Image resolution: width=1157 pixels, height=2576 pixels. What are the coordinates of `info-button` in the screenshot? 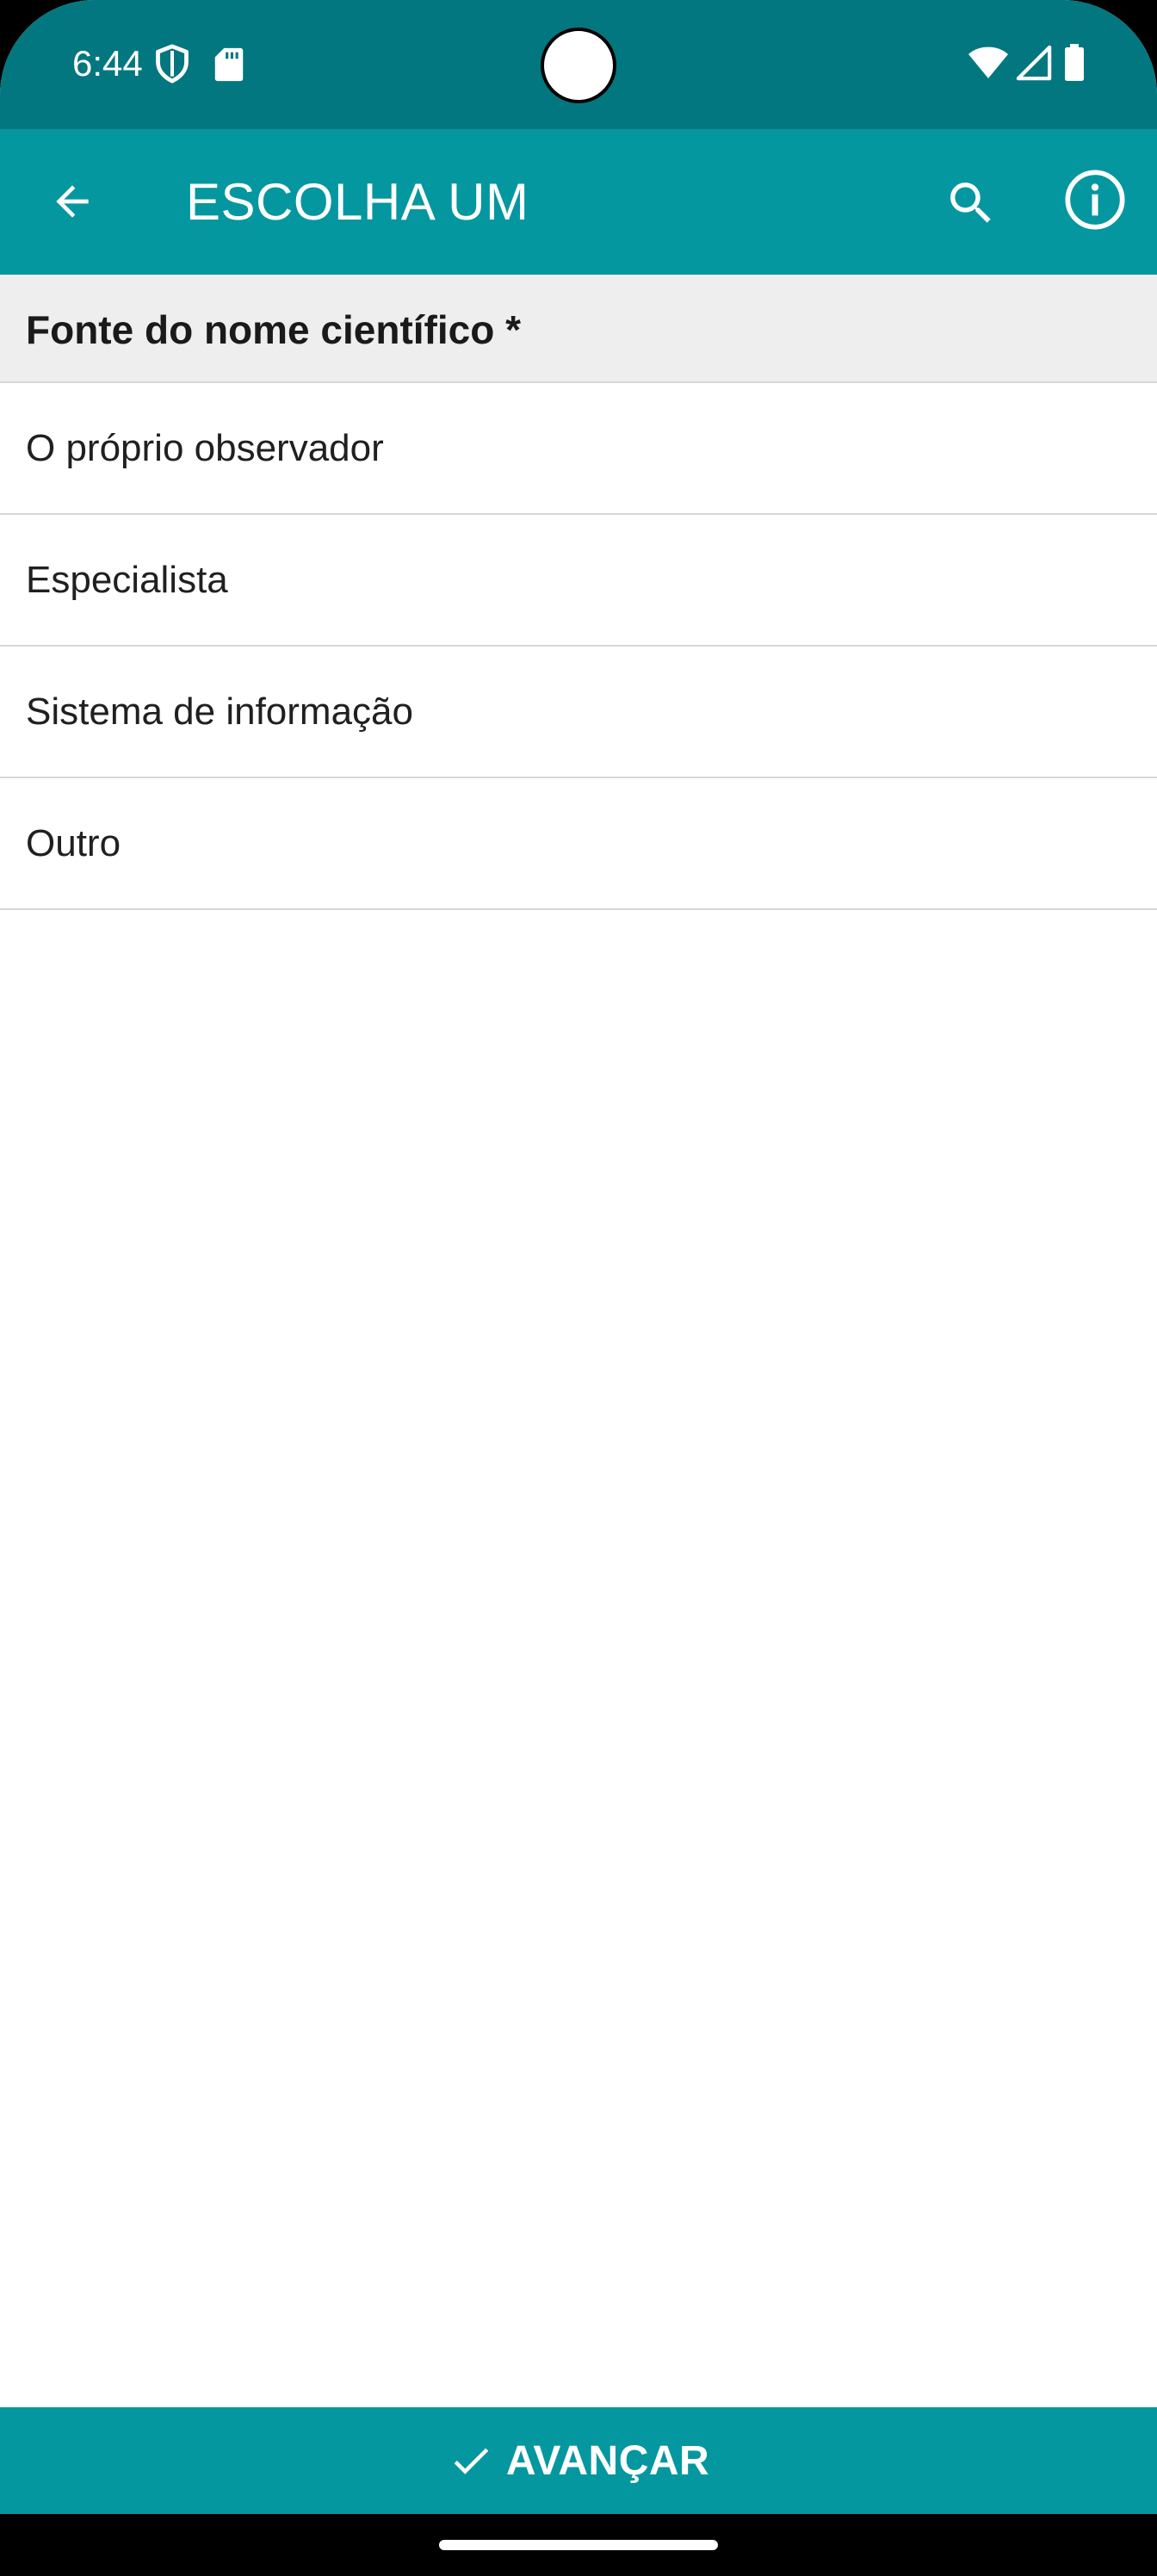 It's located at (1095, 200).